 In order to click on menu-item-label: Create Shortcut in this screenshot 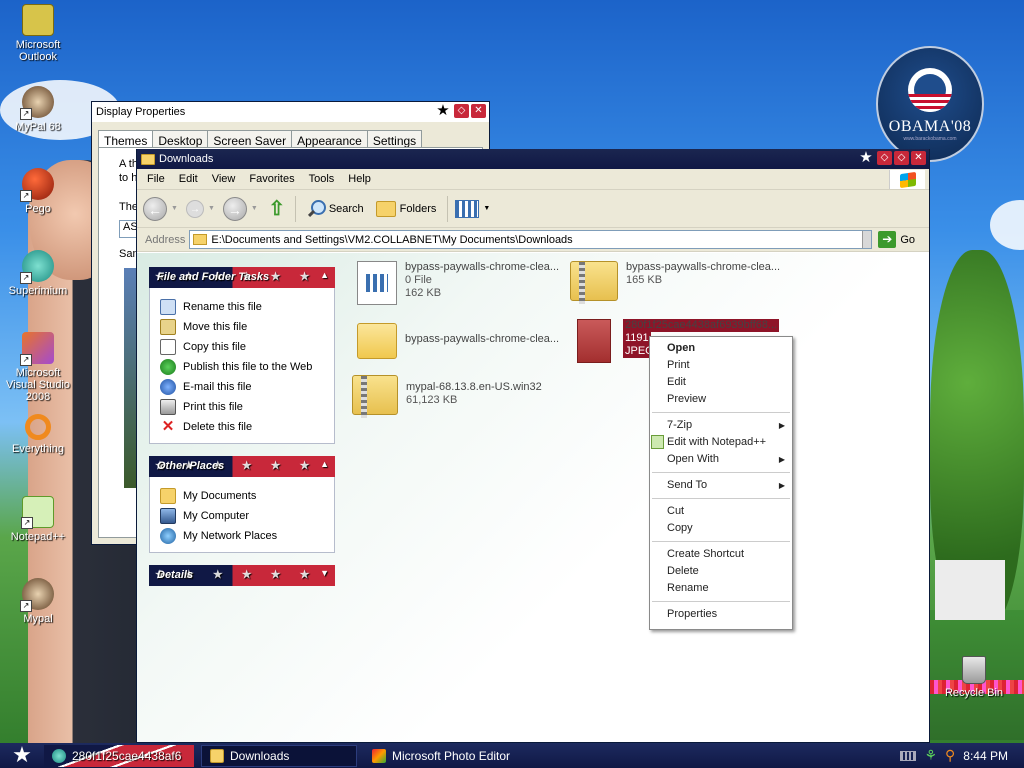, I will do `click(706, 554)`.